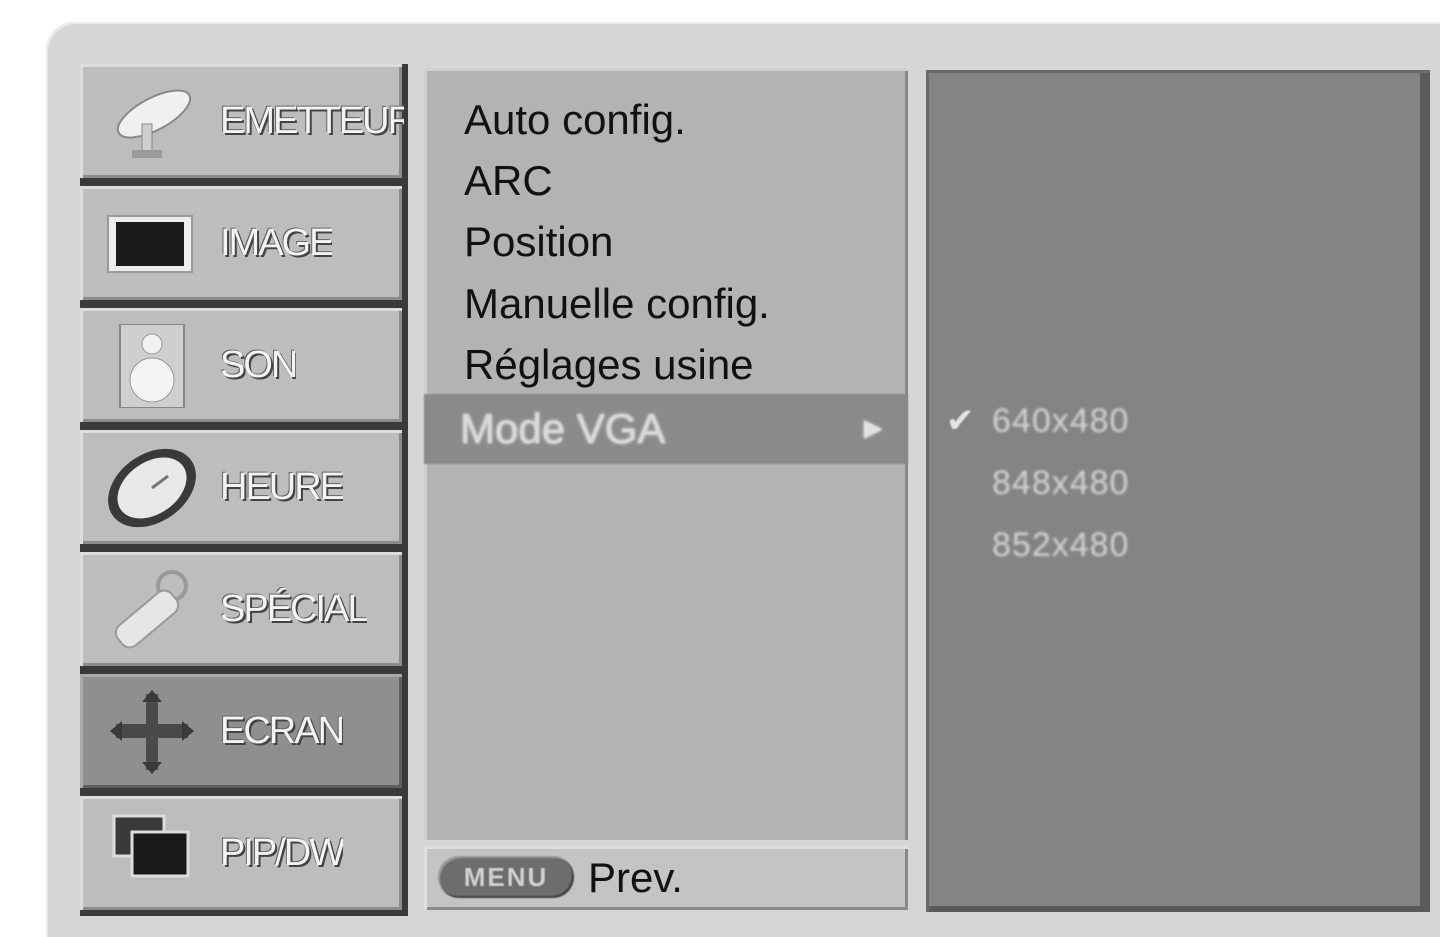 The image size is (1440, 937). What do you see at coordinates (312, 121) in the screenshot?
I see `sidebar-item-label: EMETTEUR` at bounding box center [312, 121].